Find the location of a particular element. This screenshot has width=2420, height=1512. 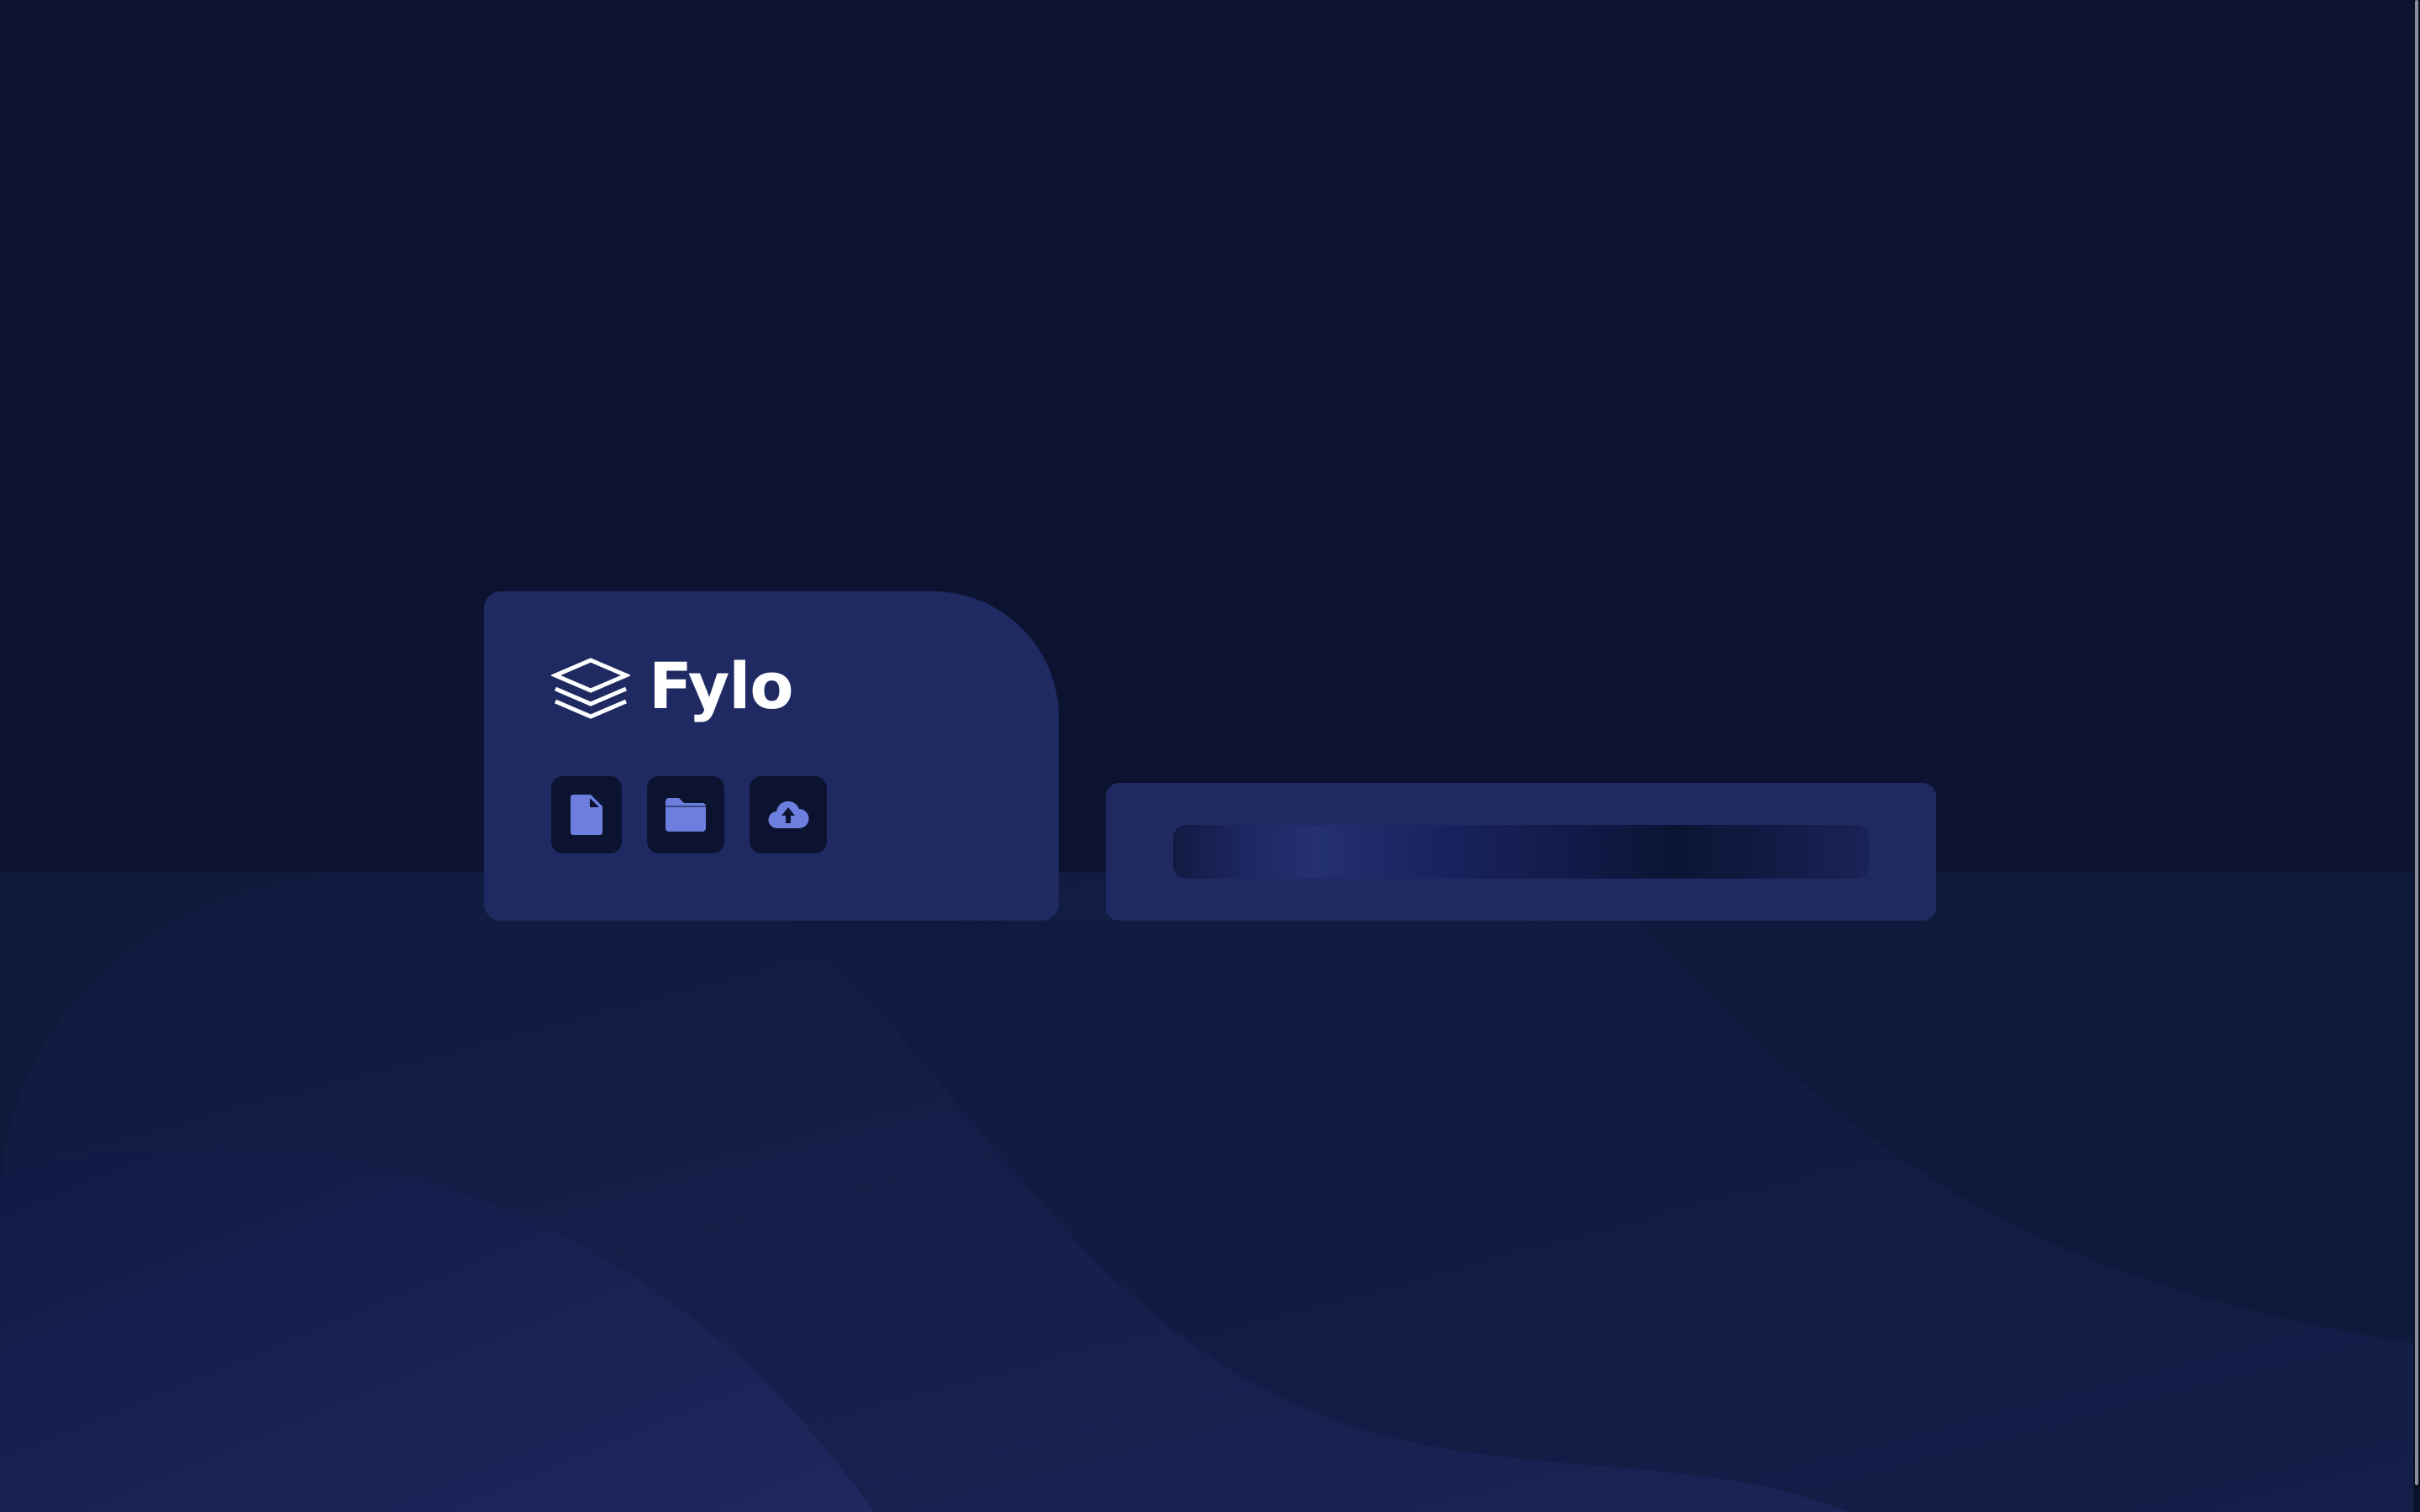

scrollbar-thumb is located at coordinates (2416, 742).